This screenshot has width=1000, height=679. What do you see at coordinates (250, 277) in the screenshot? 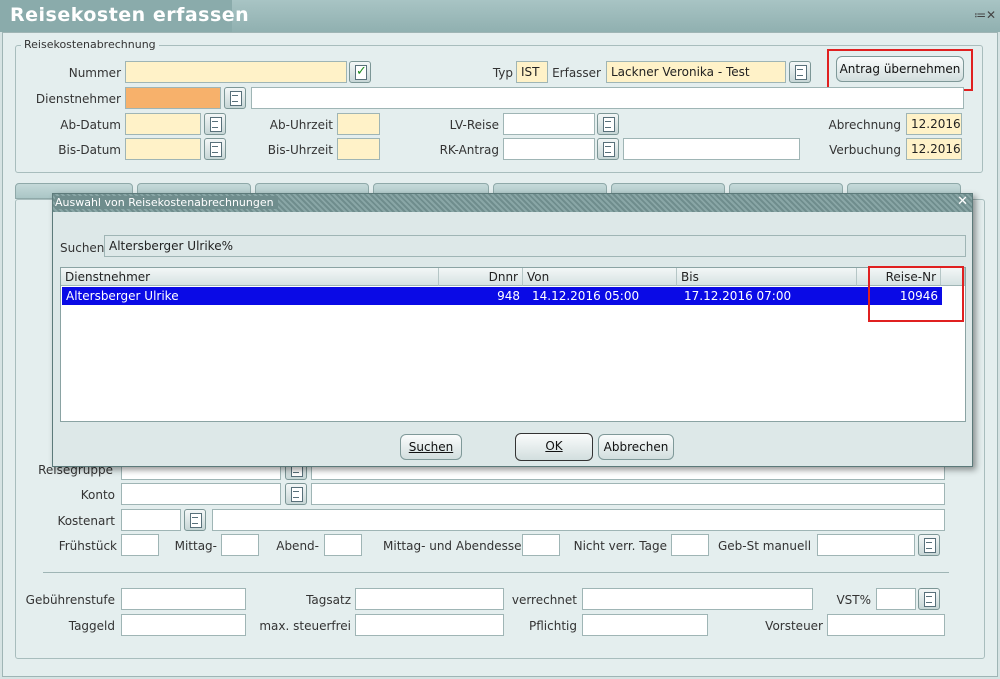
I see `column-header-dienstnehmer: Dienstnehmer` at bounding box center [250, 277].